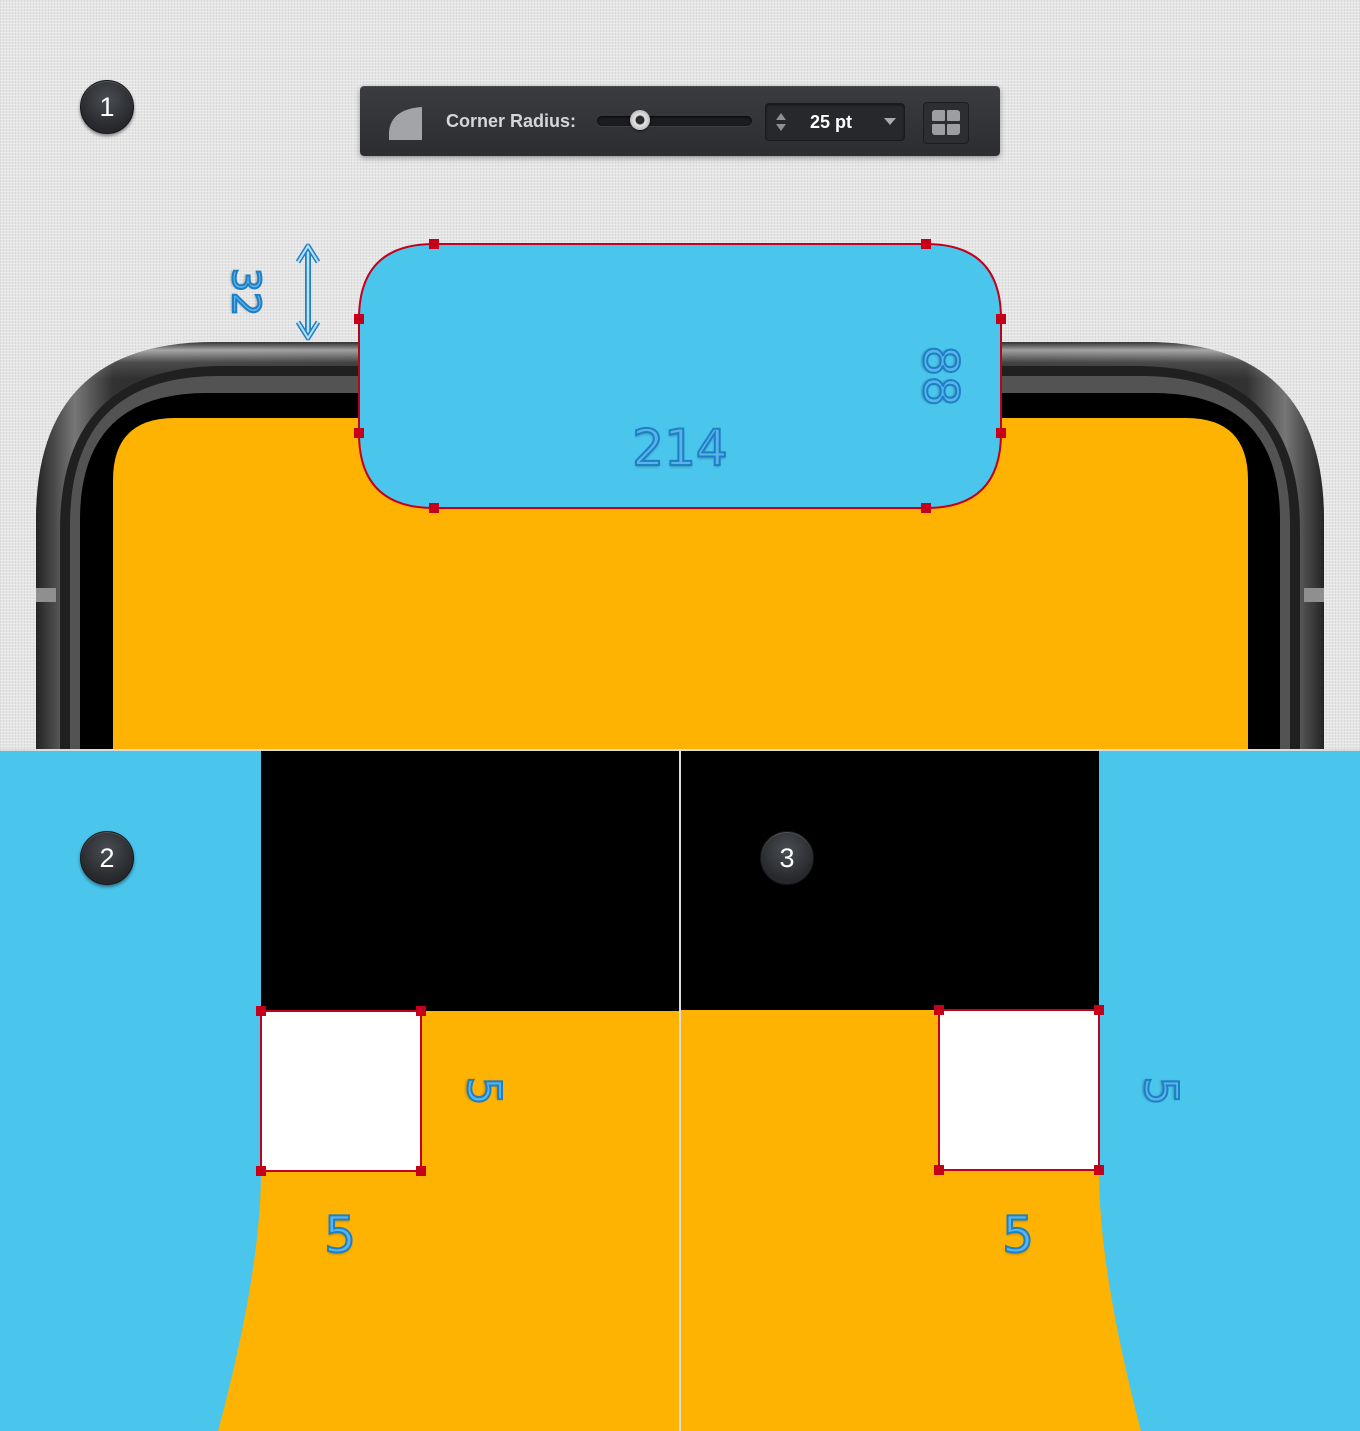 The image size is (1360, 1431). I want to click on notch-height-measure: 88, so click(940, 375).